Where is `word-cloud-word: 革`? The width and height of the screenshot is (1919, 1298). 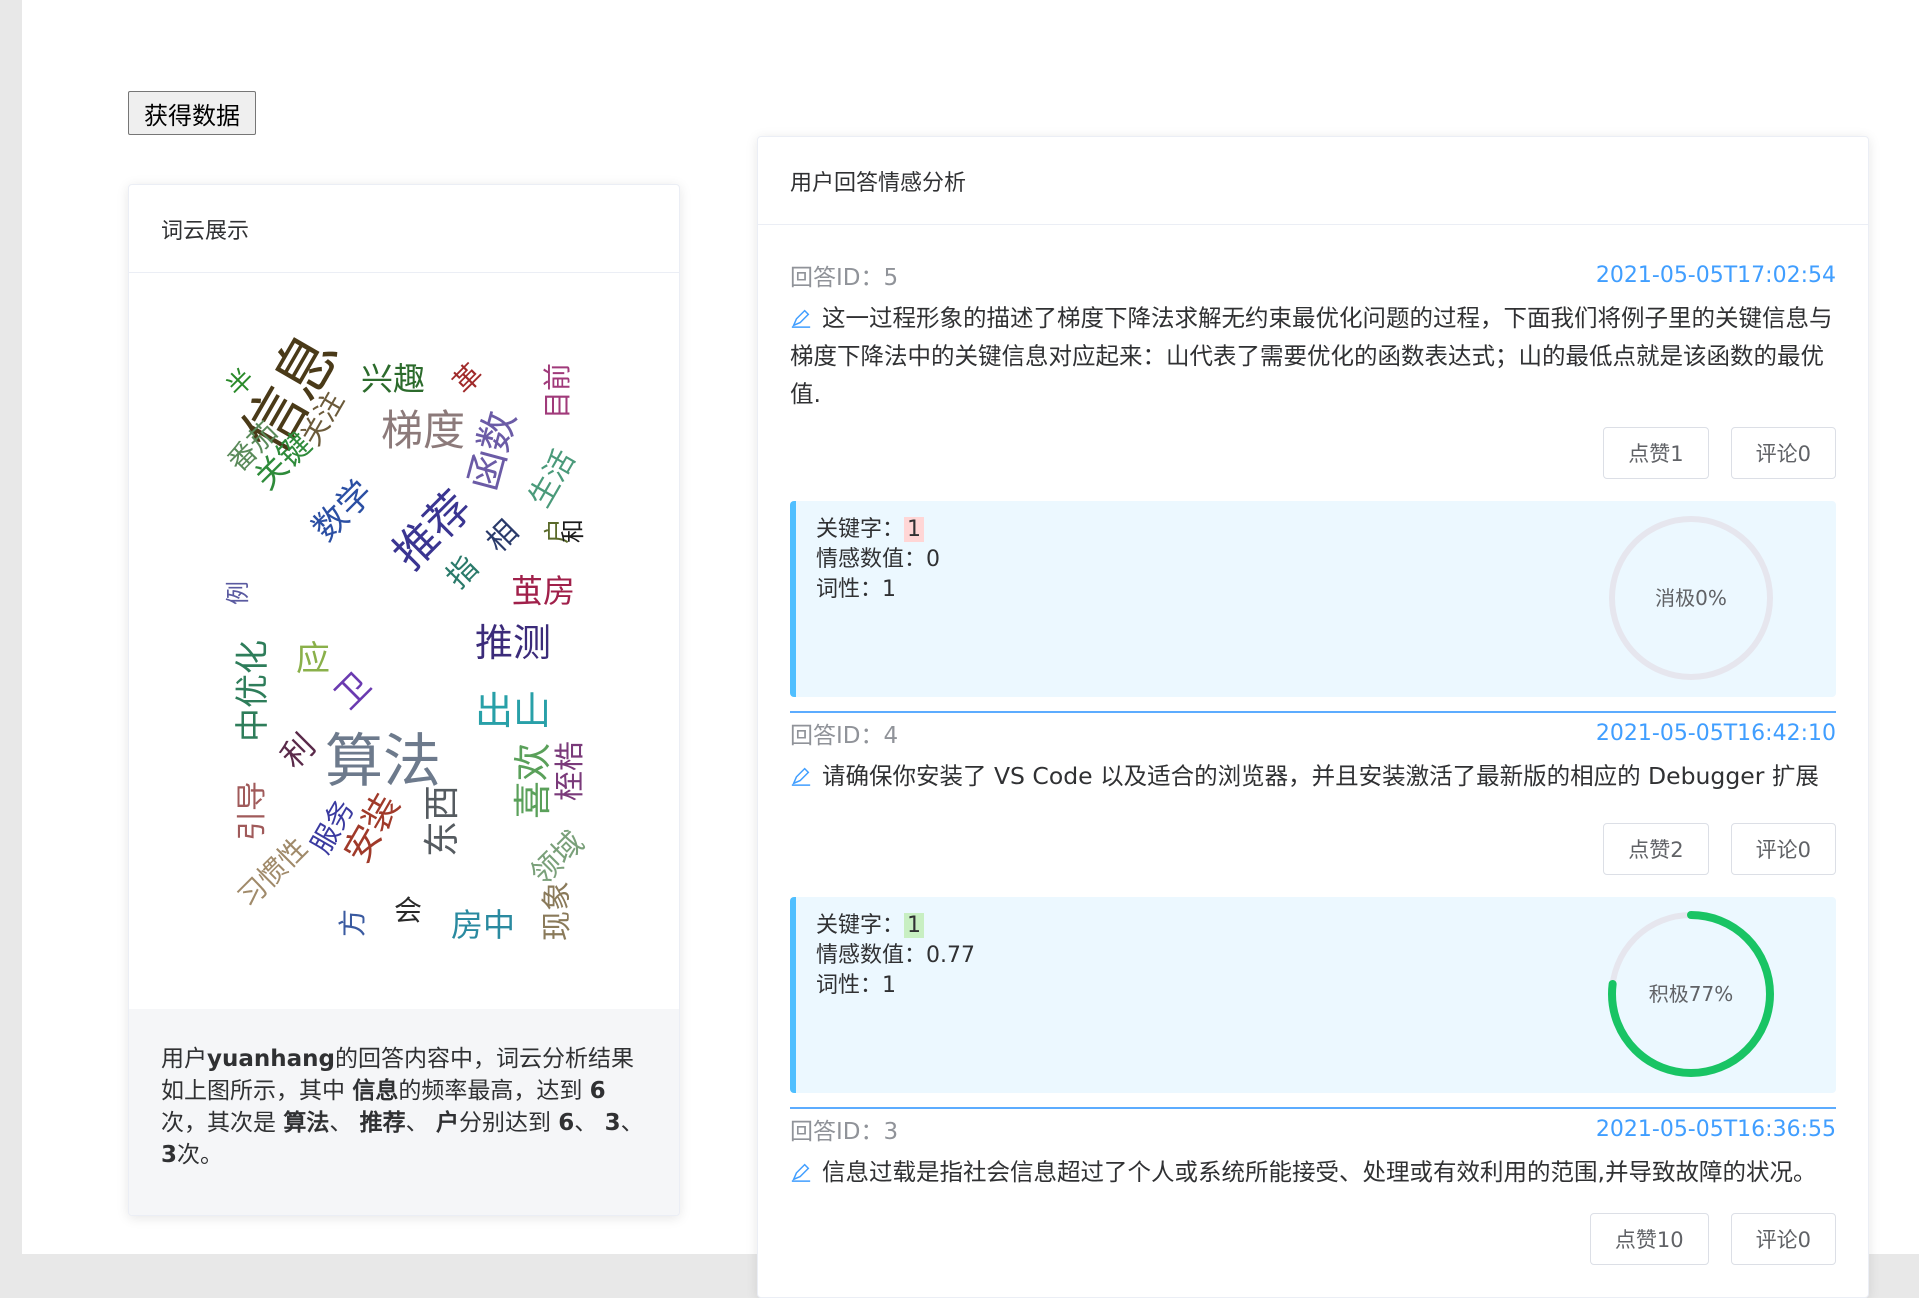
word-cloud-word: 革 is located at coordinates (468, 379).